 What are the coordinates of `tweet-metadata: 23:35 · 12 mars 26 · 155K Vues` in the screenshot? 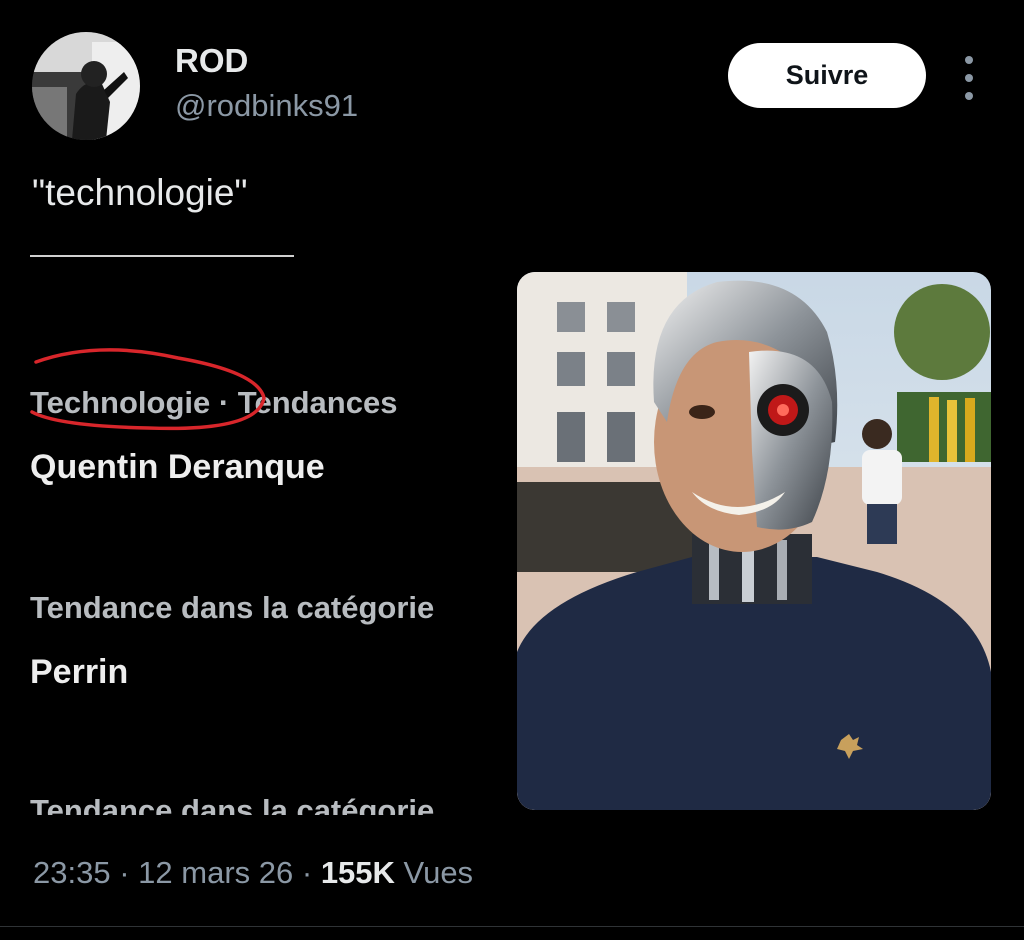 It's located at (253, 873).